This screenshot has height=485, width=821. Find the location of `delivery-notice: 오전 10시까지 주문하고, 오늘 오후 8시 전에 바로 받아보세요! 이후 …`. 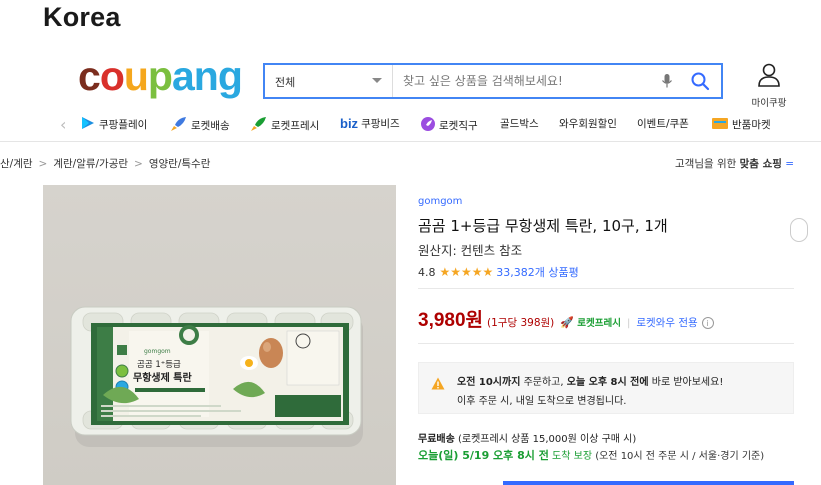

delivery-notice: 오전 10시까지 주문하고, 오늘 오후 8시 전에 바로 받아보세요! 이후 … is located at coordinates (606, 388).